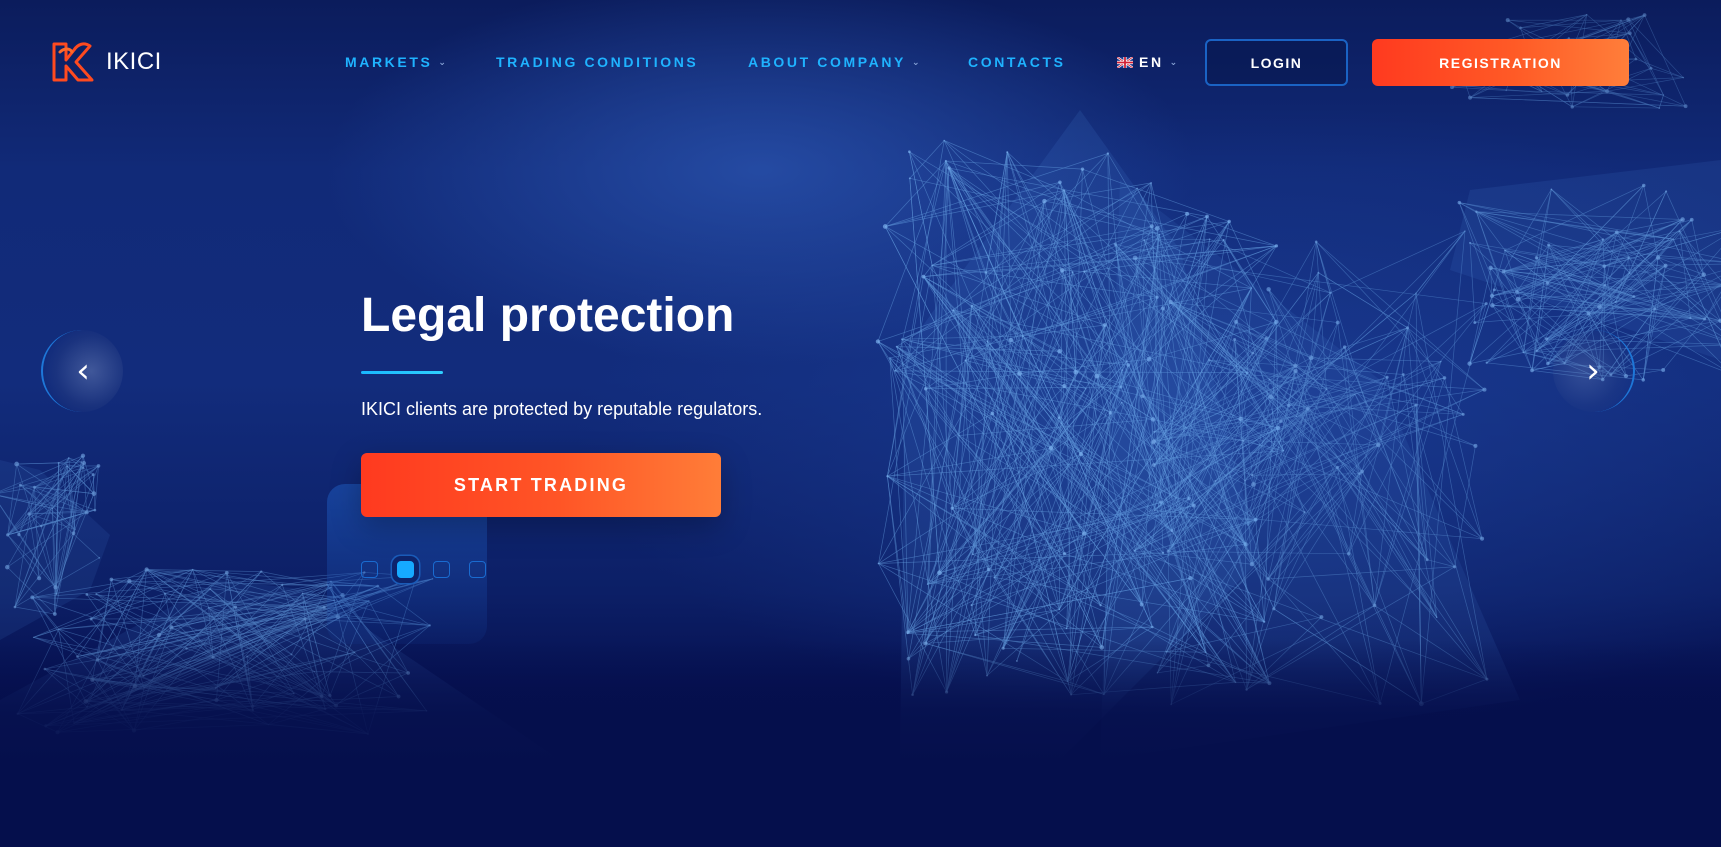  What do you see at coordinates (389, 62) in the screenshot?
I see `nav-item-label: MARKETS` at bounding box center [389, 62].